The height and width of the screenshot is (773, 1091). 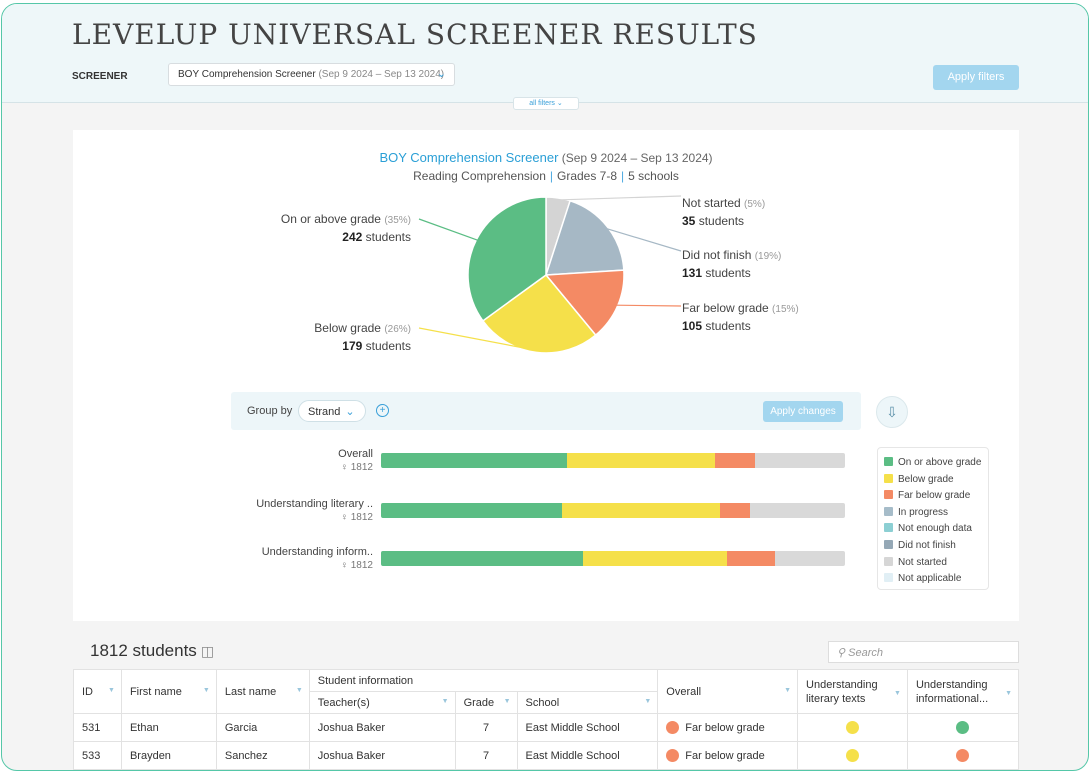 What do you see at coordinates (362, 337) in the screenshot?
I see `pie-label: Below grade (26%) 179 students` at bounding box center [362, 337].